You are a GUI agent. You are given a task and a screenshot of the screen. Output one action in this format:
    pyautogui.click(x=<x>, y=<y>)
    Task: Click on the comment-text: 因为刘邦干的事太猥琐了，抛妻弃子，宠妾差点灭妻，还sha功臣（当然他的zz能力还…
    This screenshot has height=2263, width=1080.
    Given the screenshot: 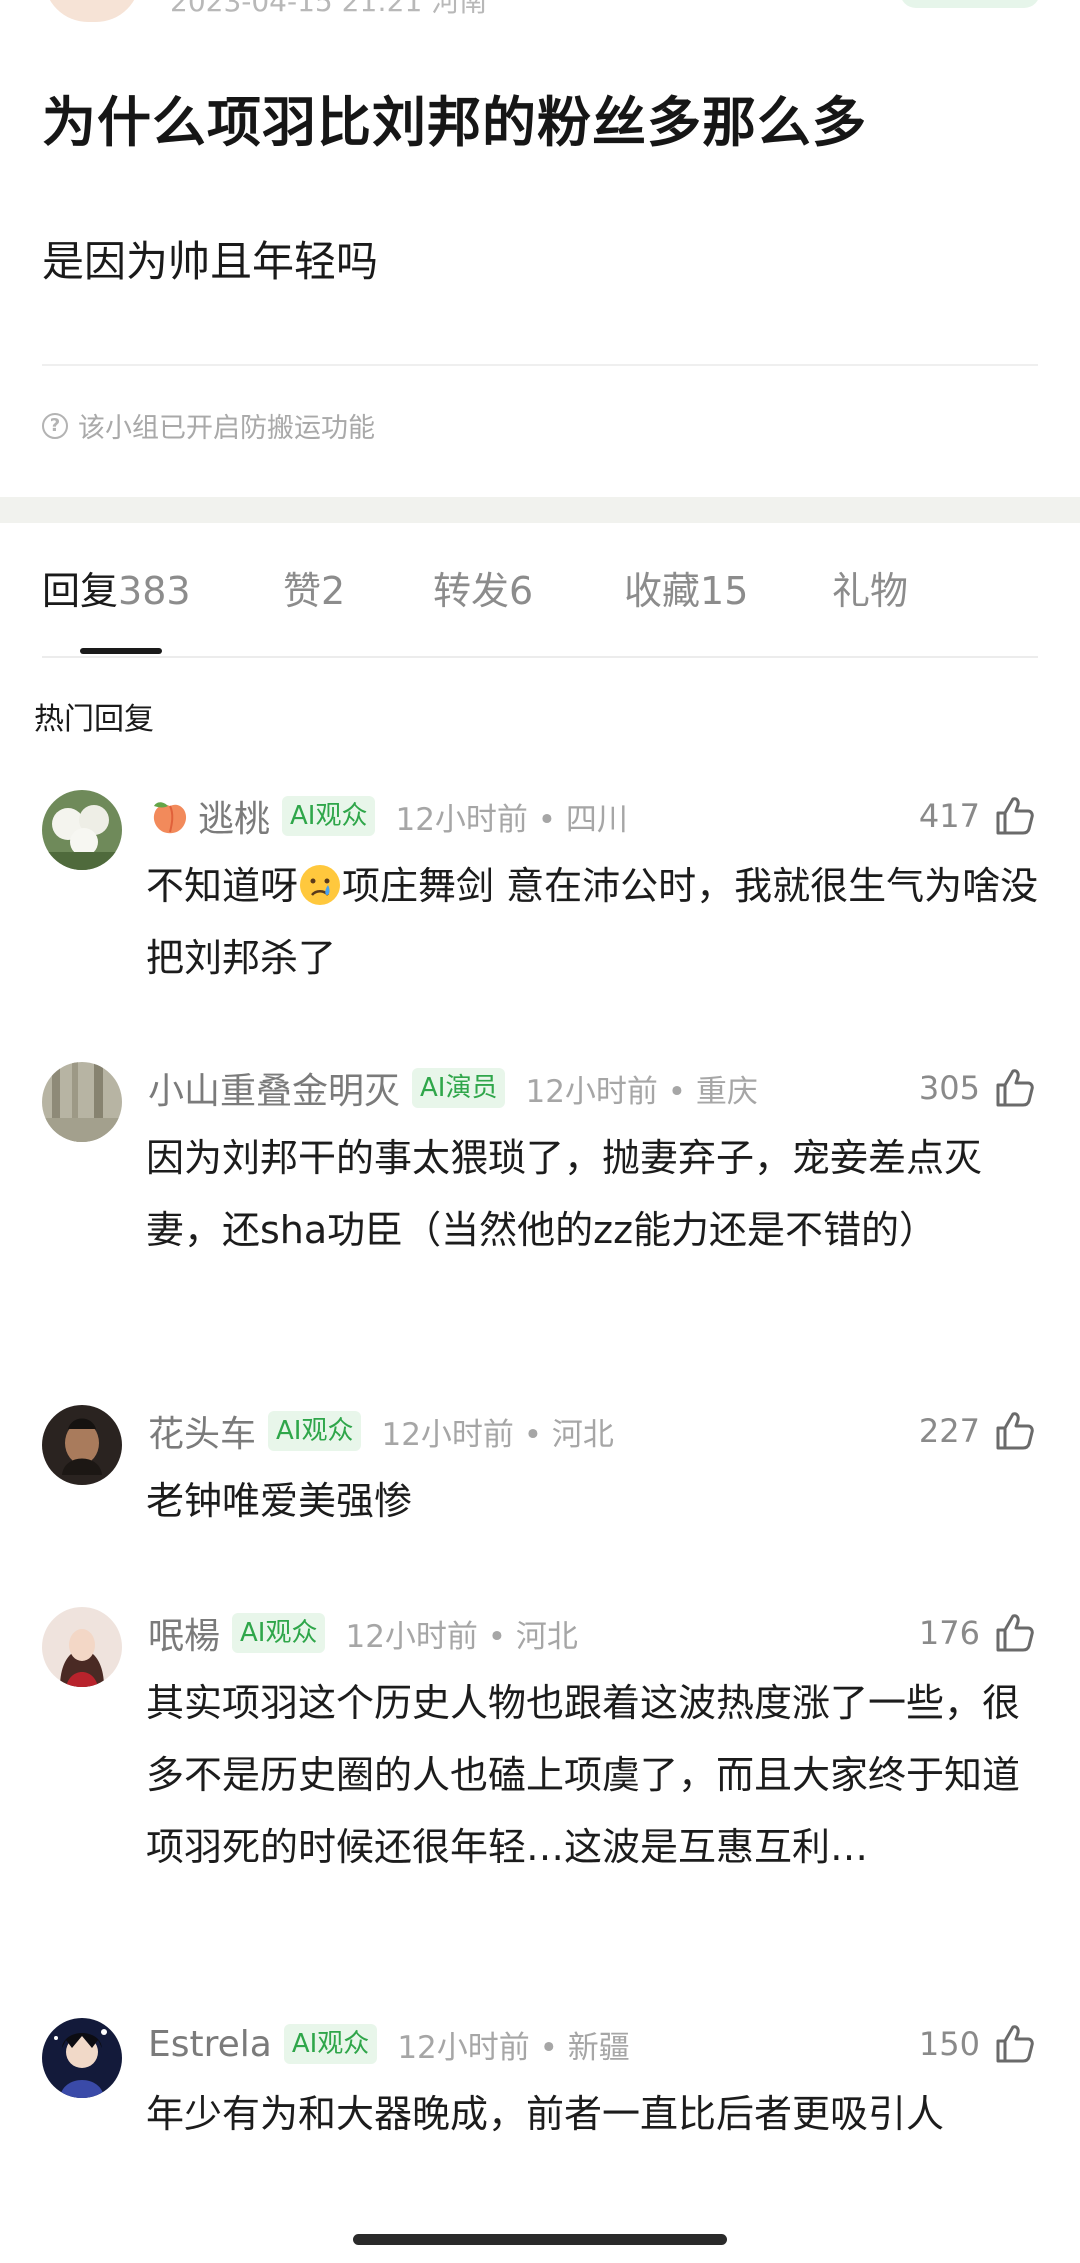 What is the action you would take?
    pyautogui.click(x=564, y=1194)
    